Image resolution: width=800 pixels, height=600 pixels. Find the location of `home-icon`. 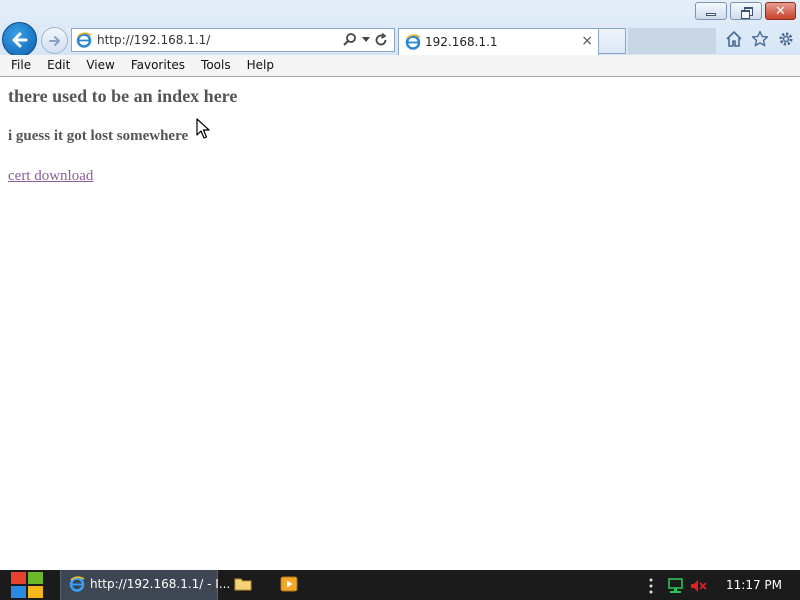

home-icon is located at coordinates (734, 39).